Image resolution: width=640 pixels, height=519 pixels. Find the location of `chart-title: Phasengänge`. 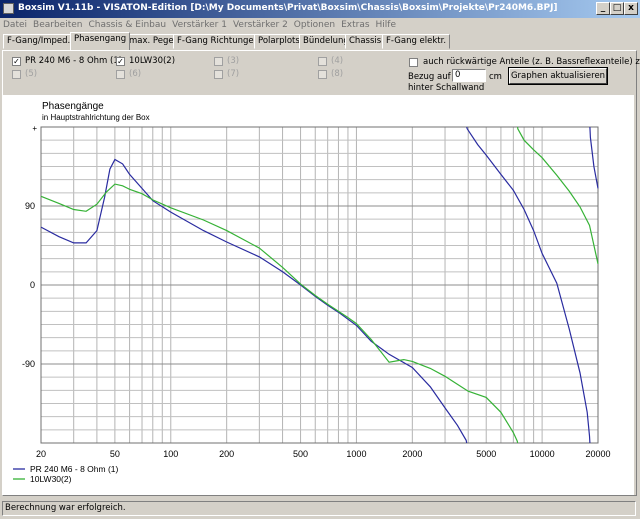

chart-title: Phasengänge is located at coordinates (73, 106).